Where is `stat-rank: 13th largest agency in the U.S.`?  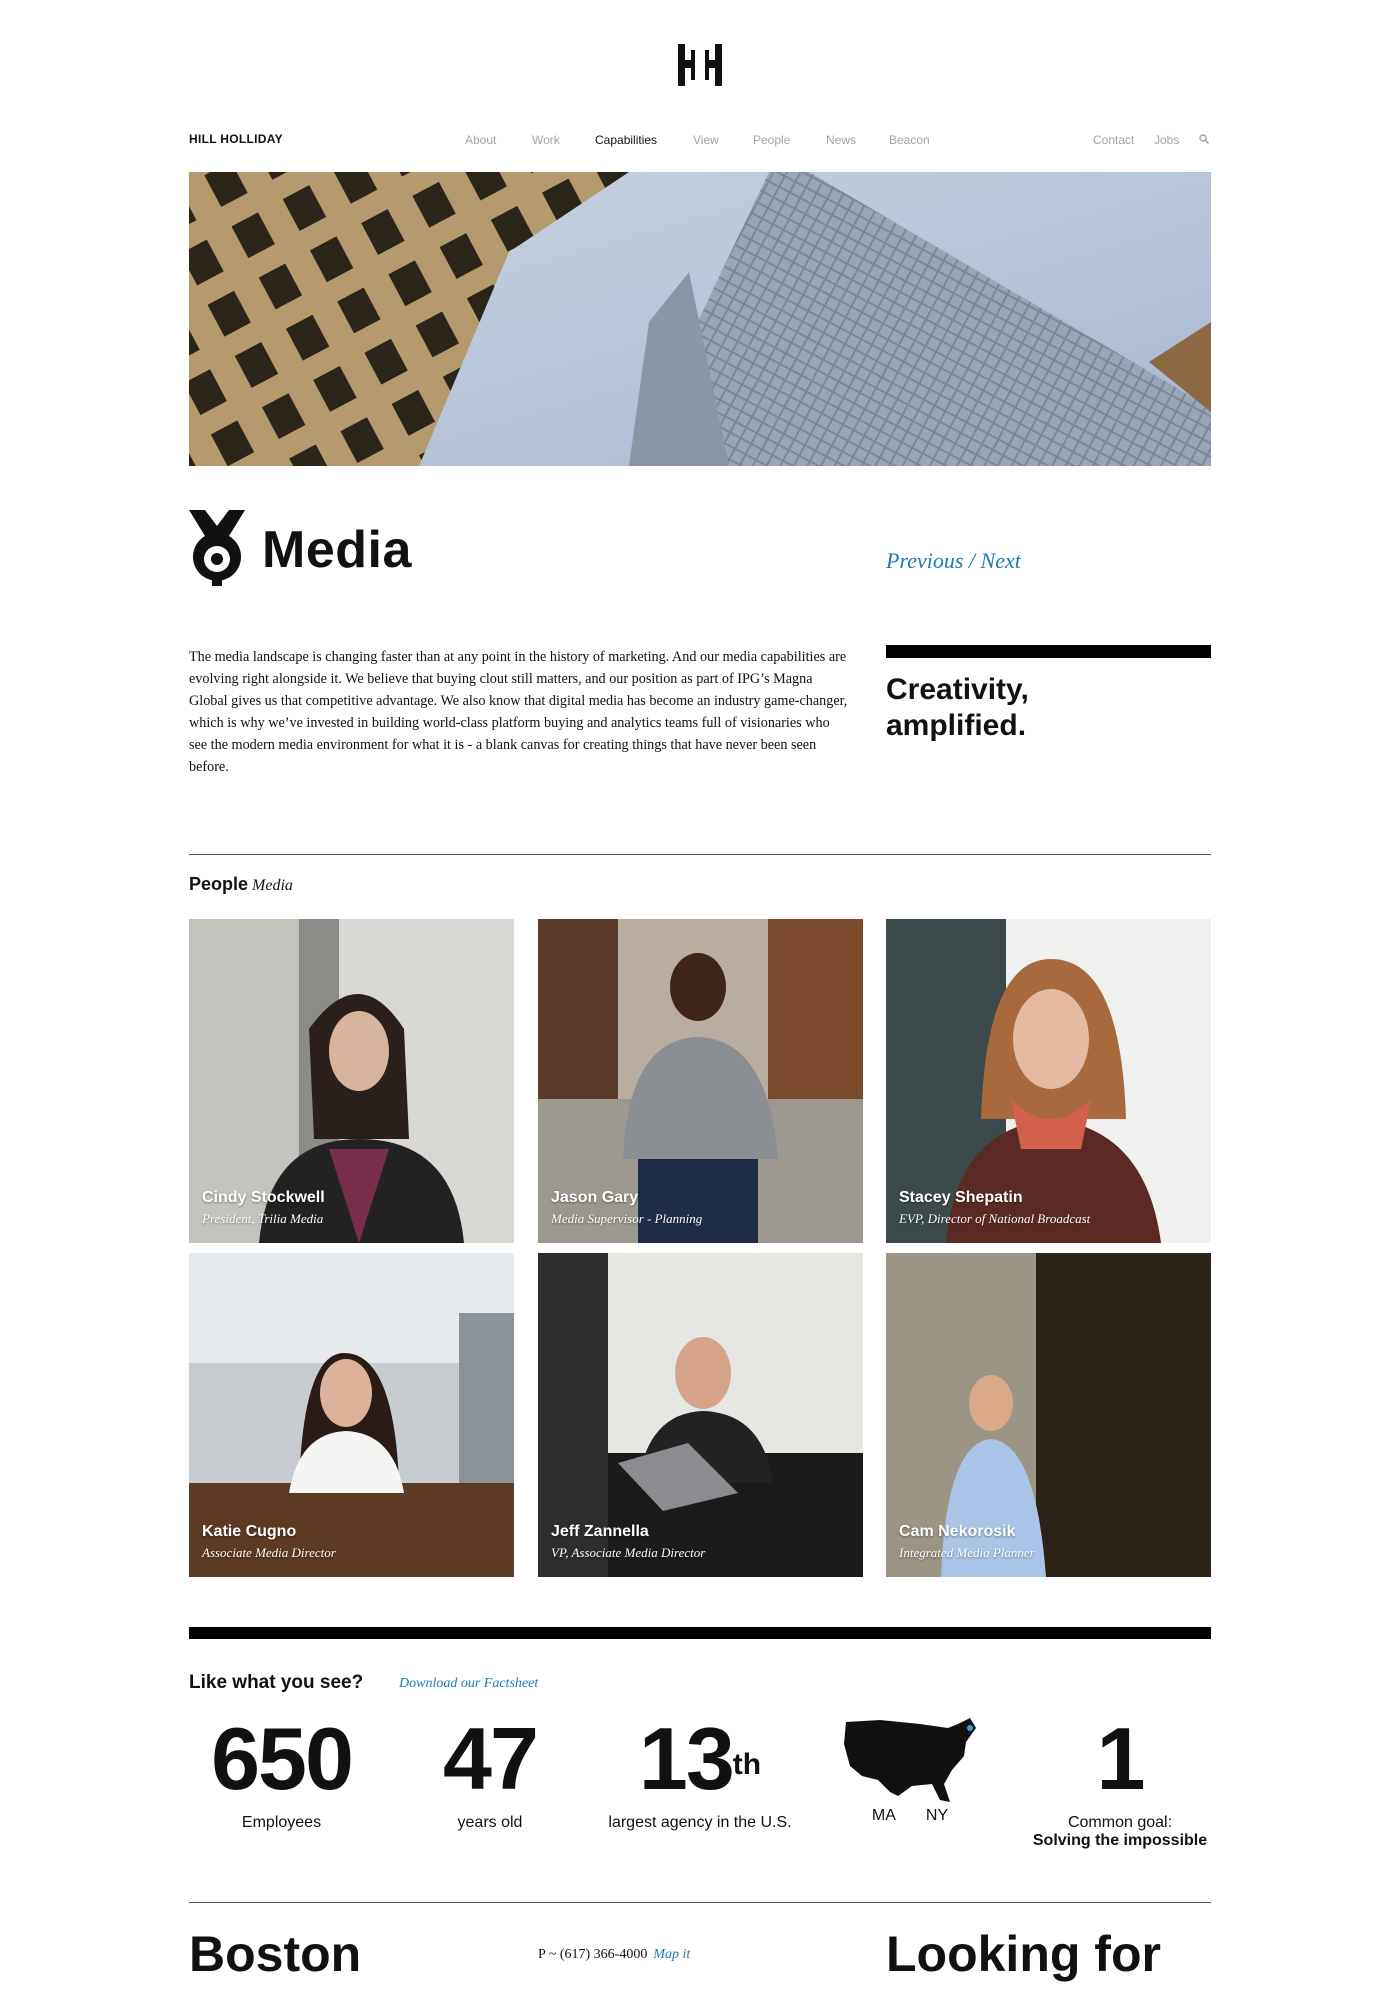
stat-rank: 13th largest agency in the U.S. is located at coordinates (700, 1773).